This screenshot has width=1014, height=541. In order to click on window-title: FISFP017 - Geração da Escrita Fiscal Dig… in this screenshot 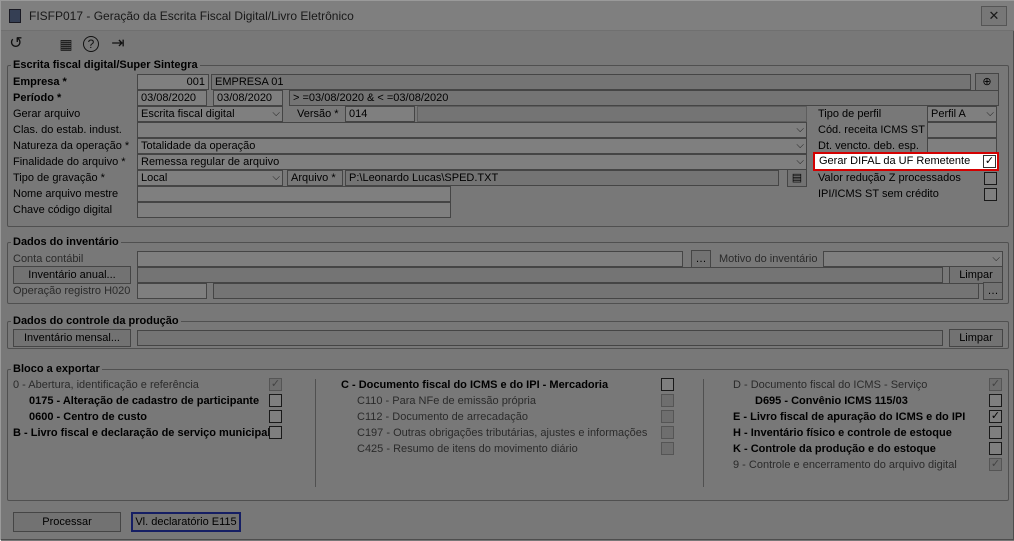, I will do `click(191, 16)`.